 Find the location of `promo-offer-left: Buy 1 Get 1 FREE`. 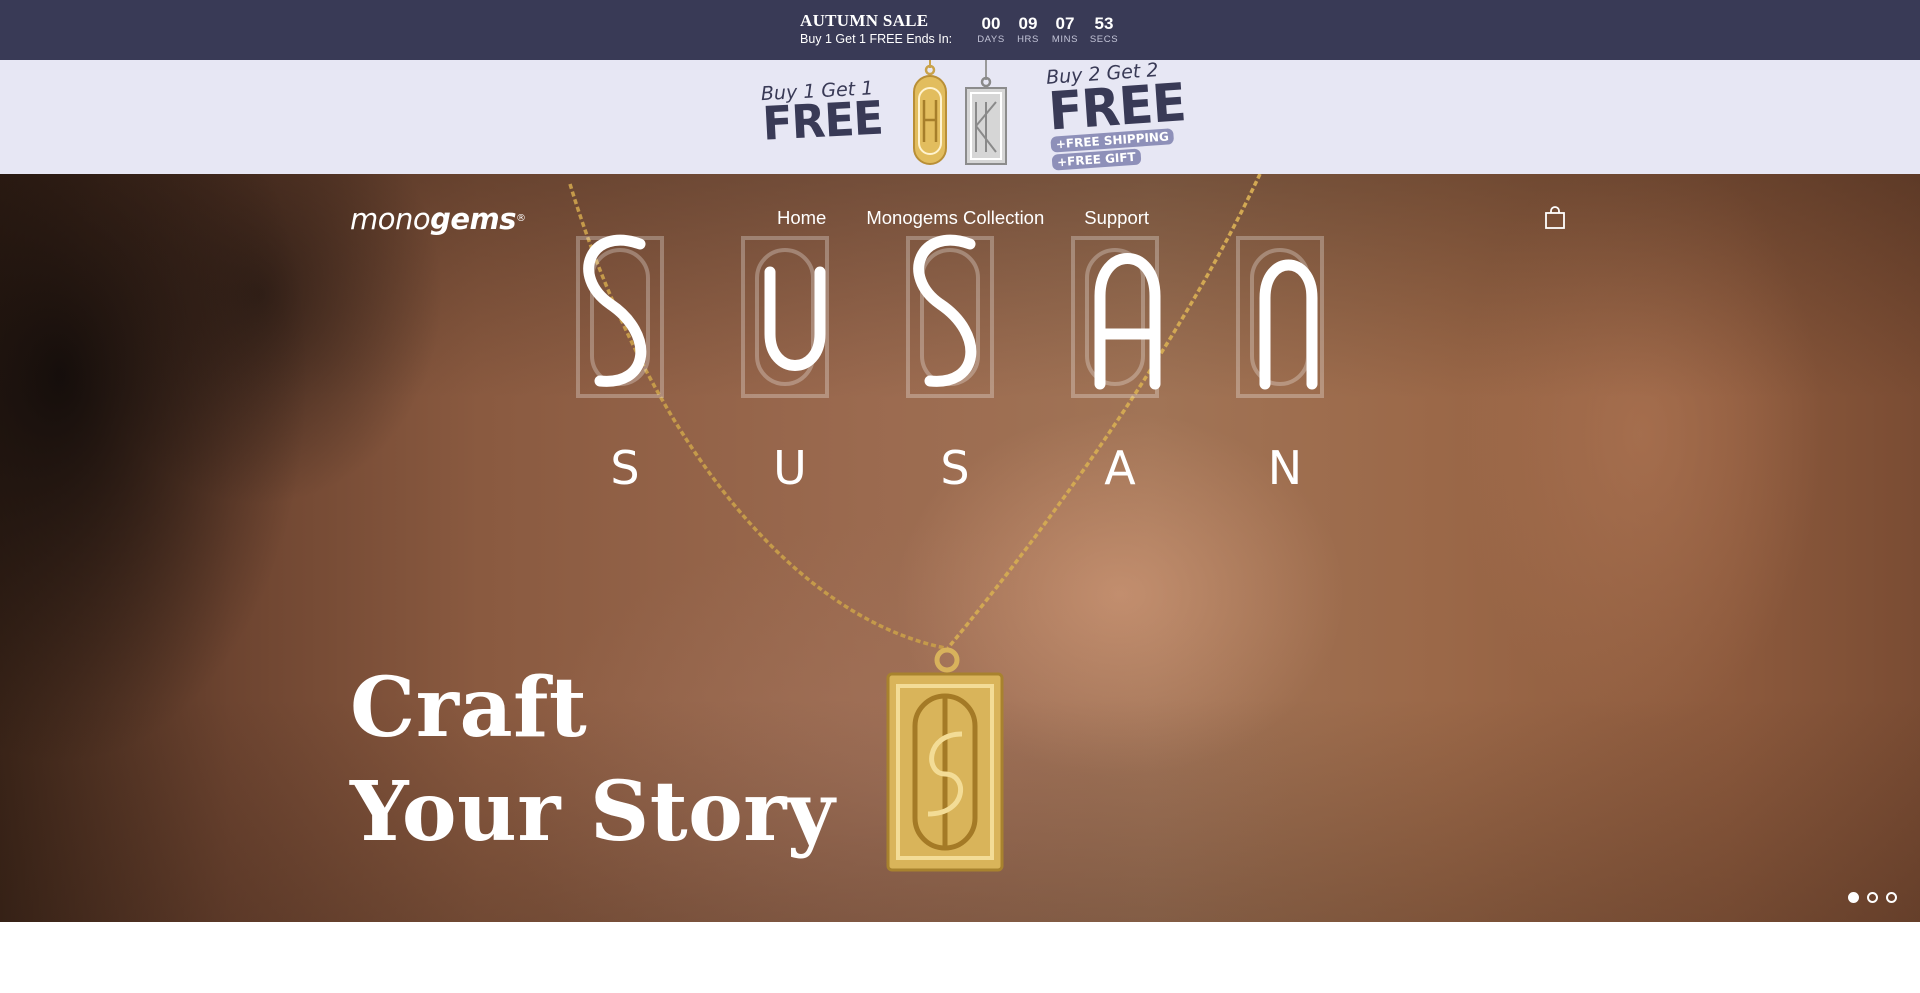

promo-offer-left: Buy 1 Get 1 FREE is located at coordinates (822, 114).